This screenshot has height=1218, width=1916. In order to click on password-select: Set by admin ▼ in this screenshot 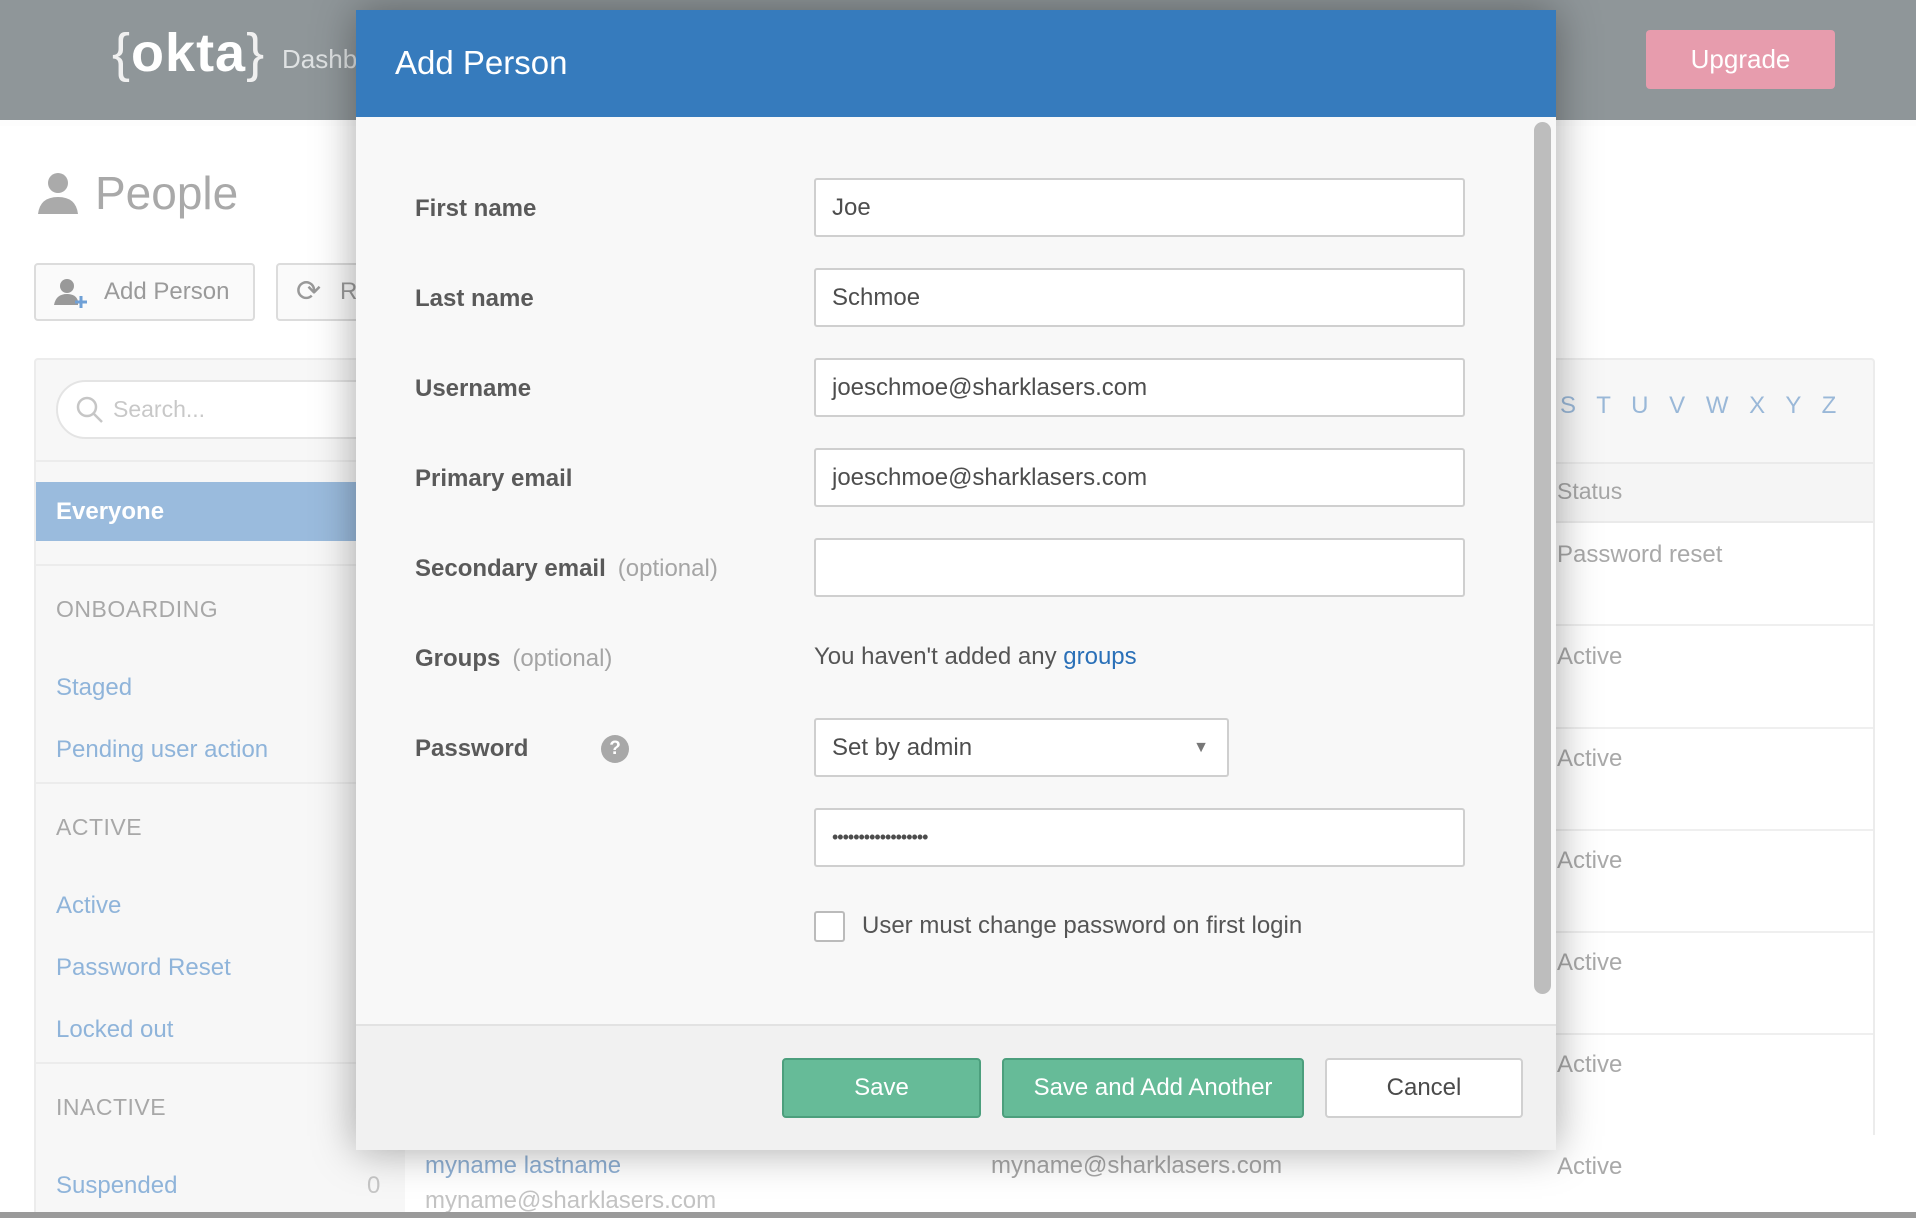, I will do `click(1021, 747)`.